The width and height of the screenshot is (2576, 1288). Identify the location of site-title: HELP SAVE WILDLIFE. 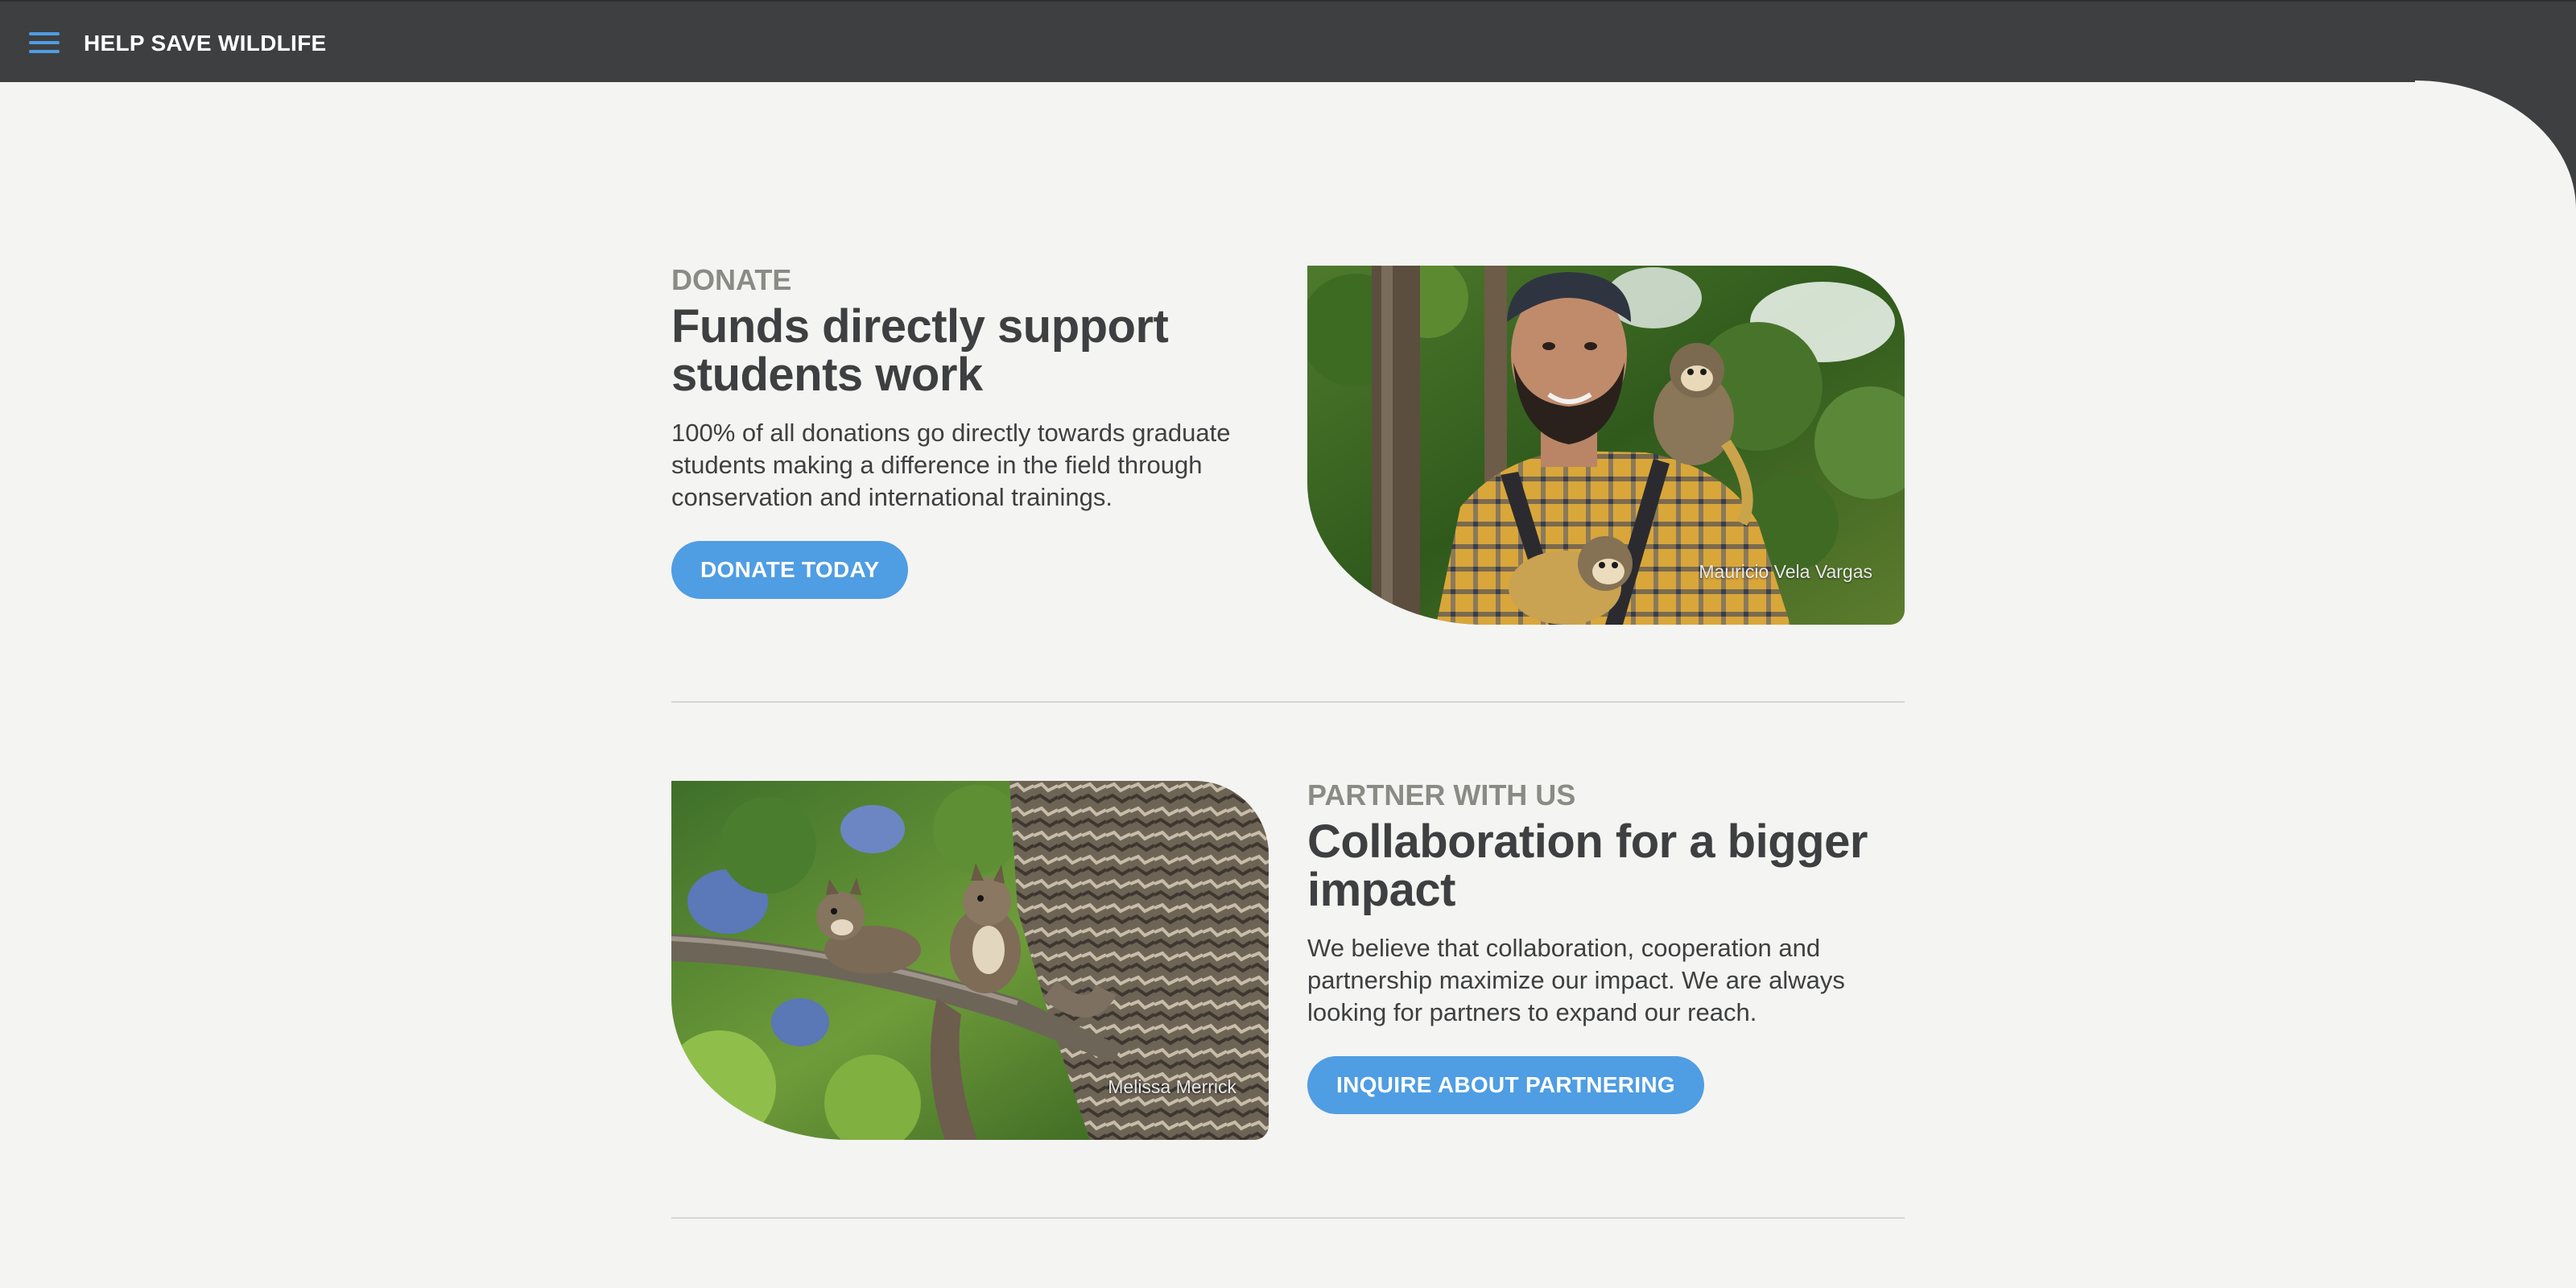
(205, 43).